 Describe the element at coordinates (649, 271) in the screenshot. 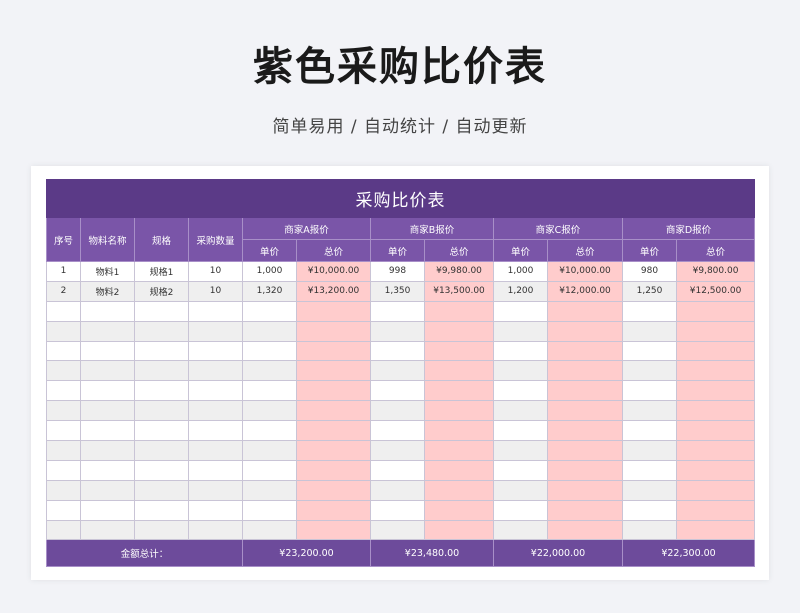

I see `cell-unit-price: 980` at that location.